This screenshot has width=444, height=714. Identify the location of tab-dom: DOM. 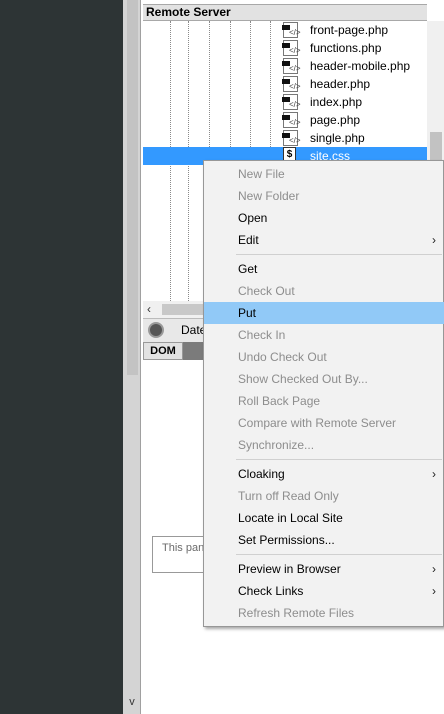
(163, 351).